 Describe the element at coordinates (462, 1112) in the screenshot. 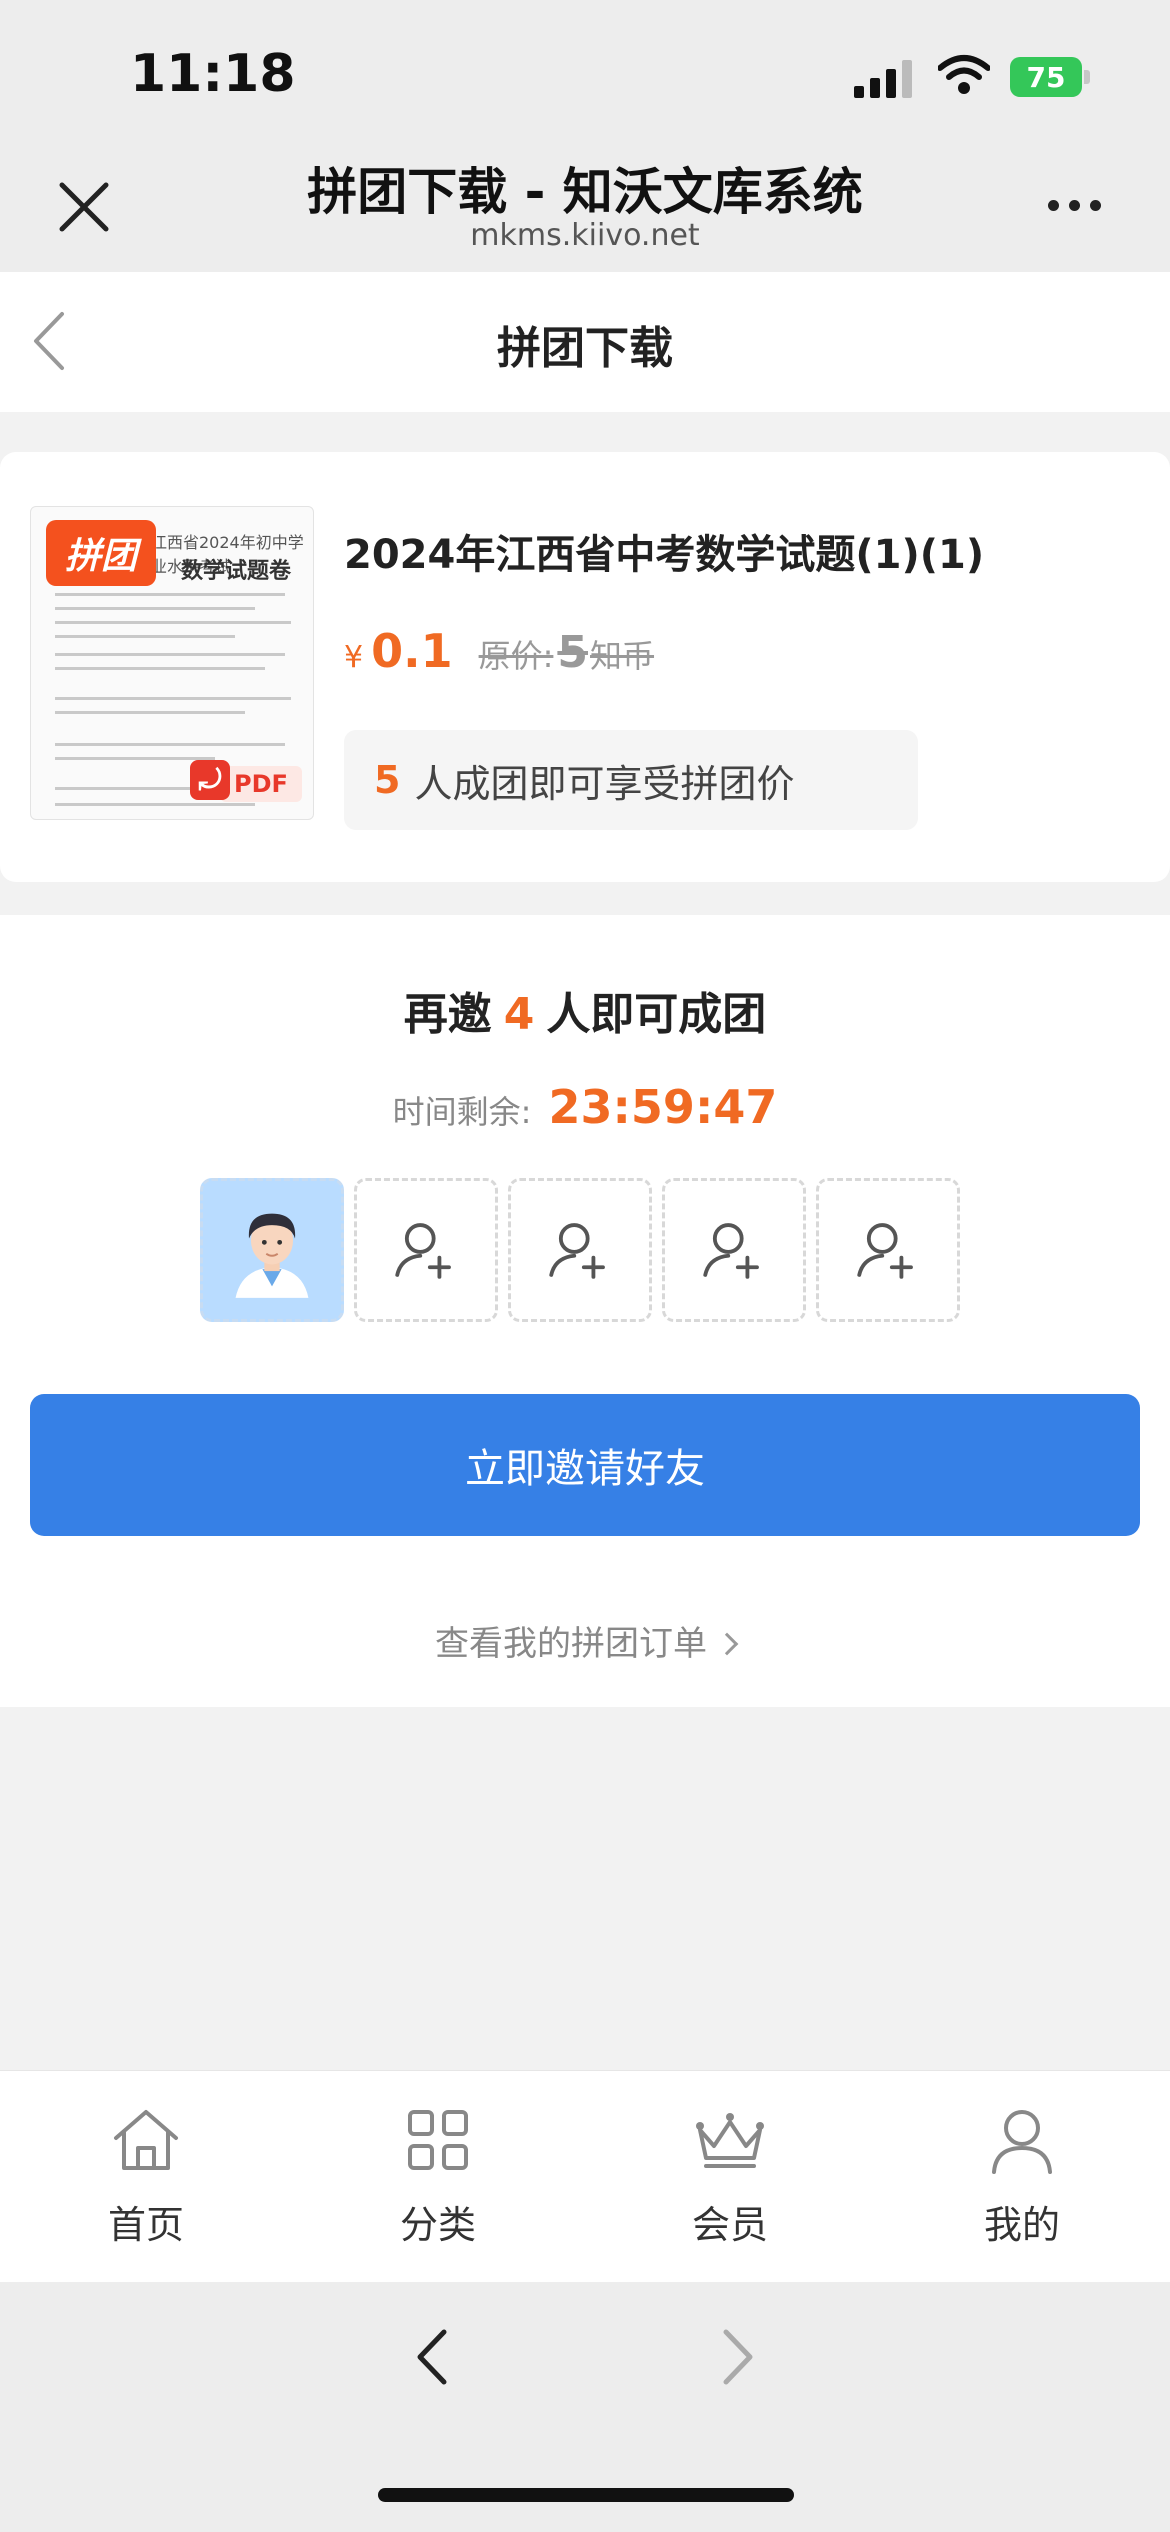

I see `countdown-label: 时间剩余:` at that location.